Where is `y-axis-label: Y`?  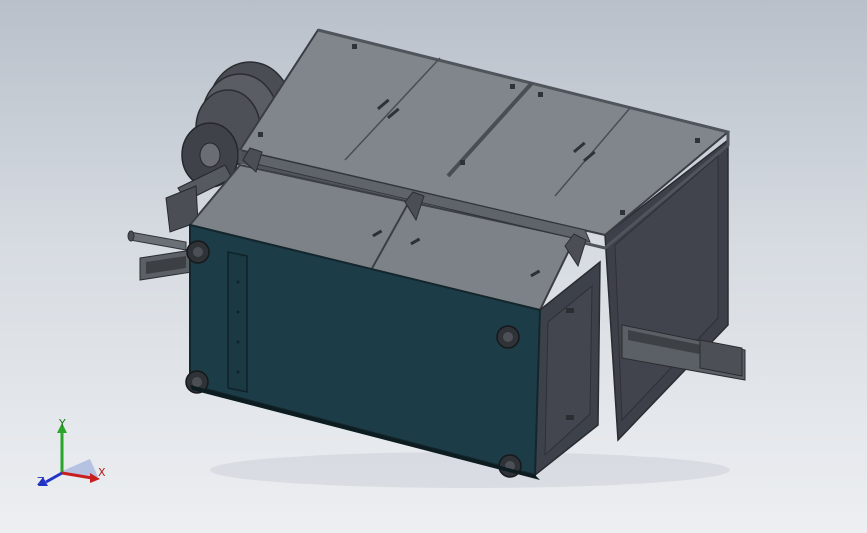 y-axis-label: Y is located at coordinates (62, 423).